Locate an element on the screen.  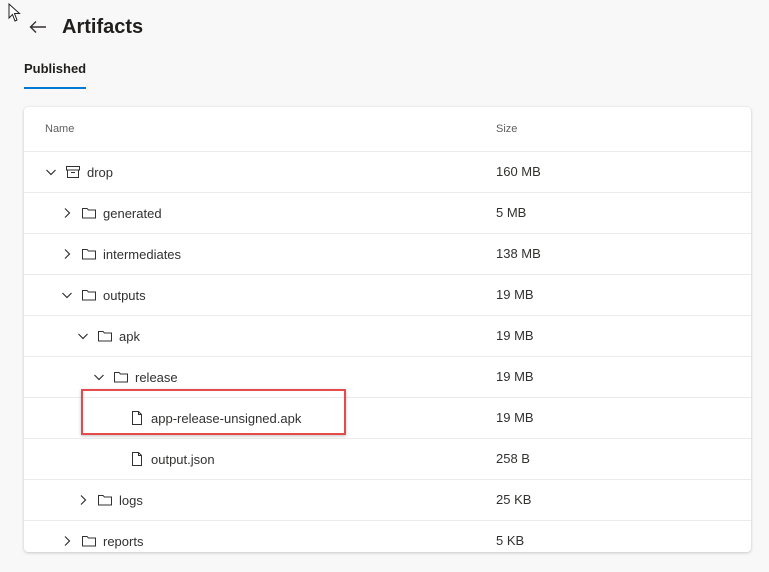
item-name: logs is located at coordinates (131, 500).